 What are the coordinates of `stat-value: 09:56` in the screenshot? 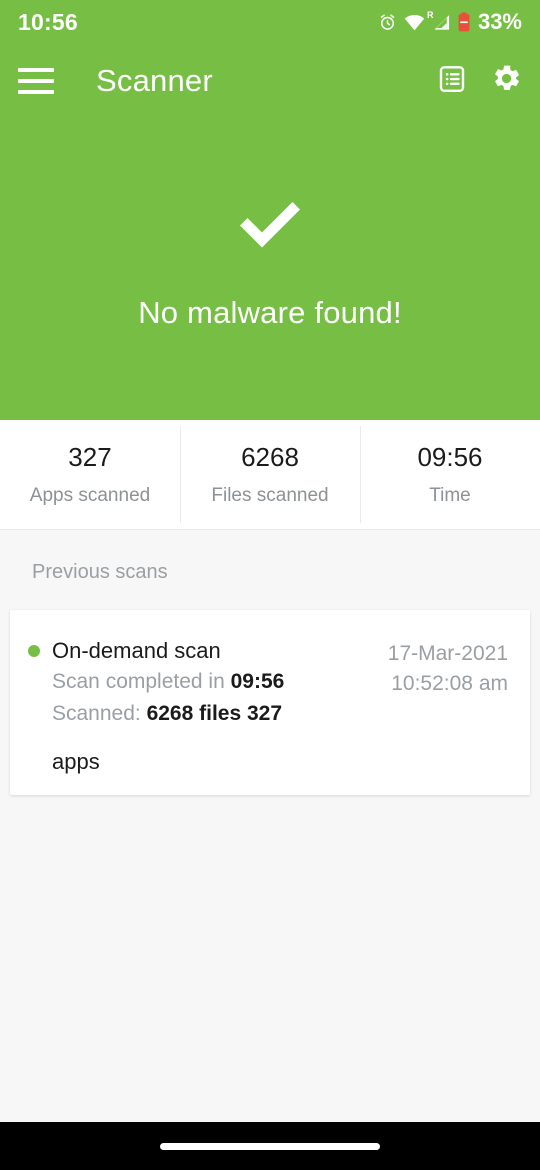 It's located at (450, 457).